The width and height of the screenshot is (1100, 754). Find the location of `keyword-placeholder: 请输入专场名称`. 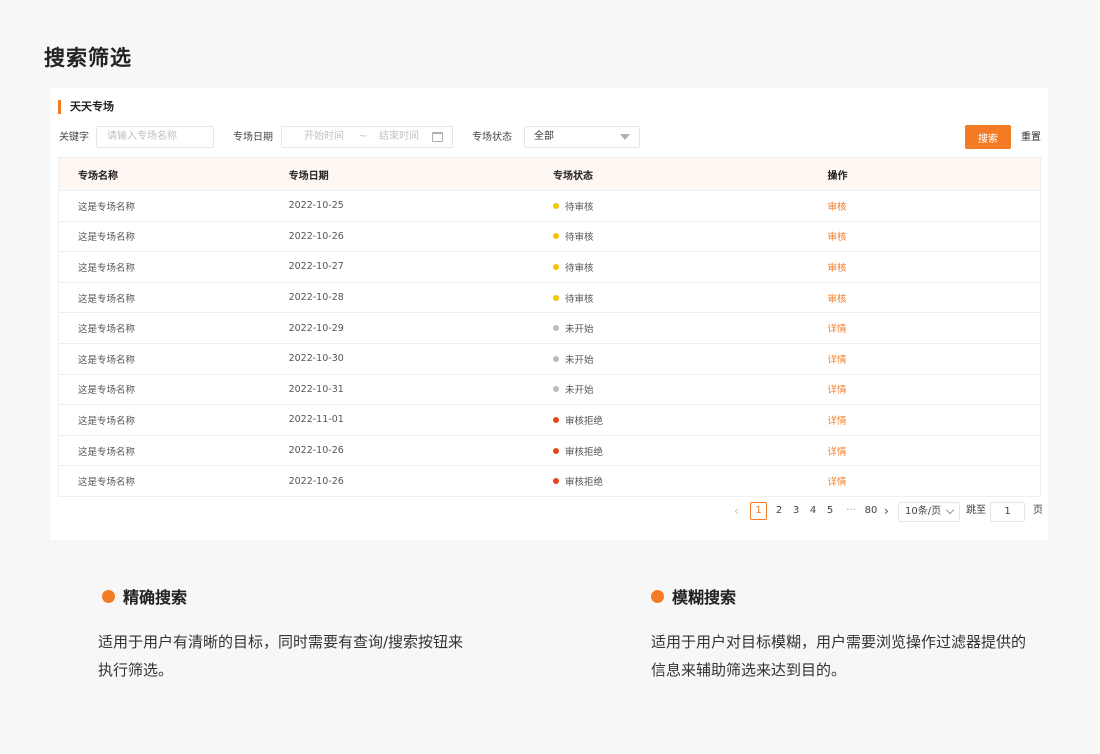

keyword-placeholder: 请输入专场名称 is located at coordinates (142, 136).